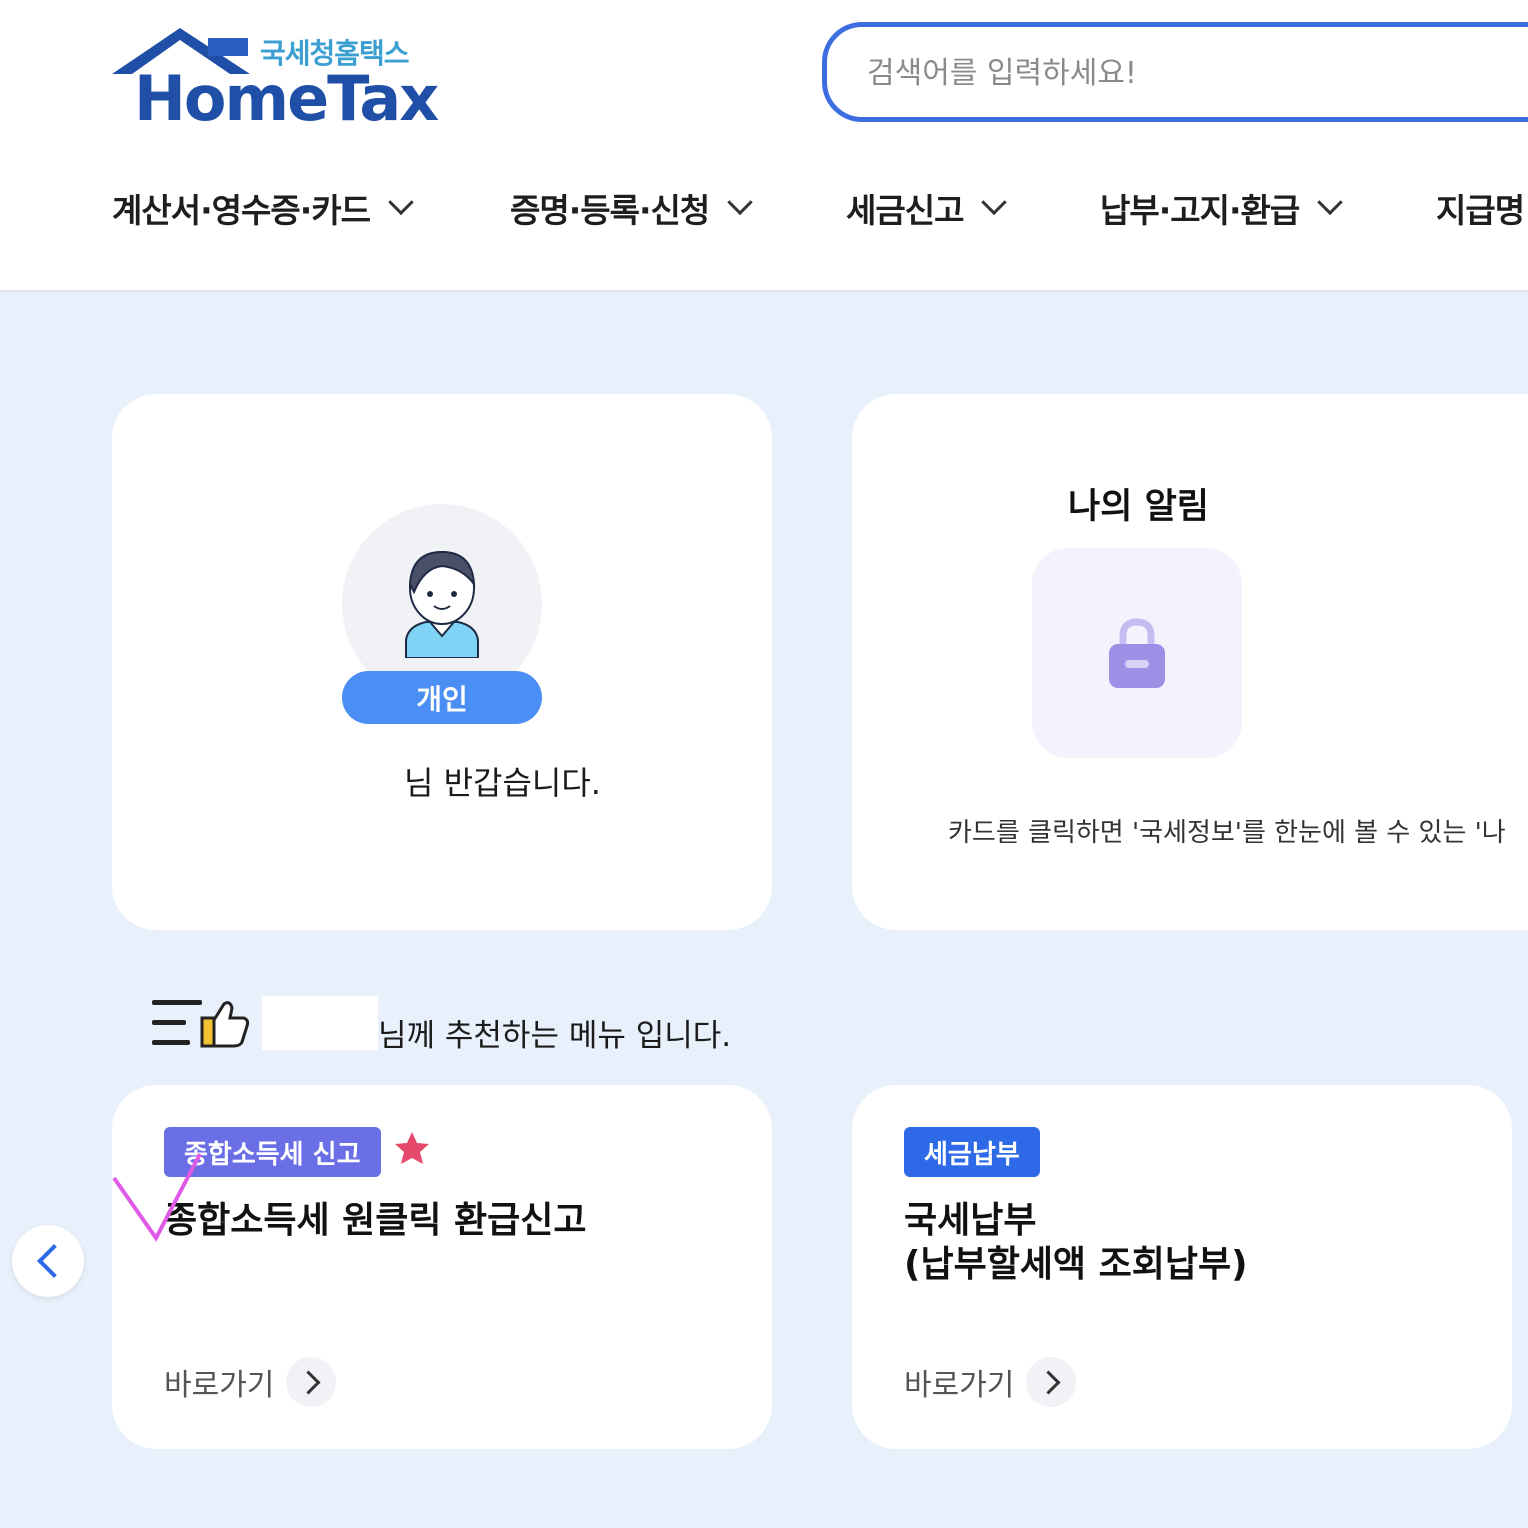 This screenshot has height=1528, width=1528. I want to click on user-type-badge: 개인, so click(442, 697).